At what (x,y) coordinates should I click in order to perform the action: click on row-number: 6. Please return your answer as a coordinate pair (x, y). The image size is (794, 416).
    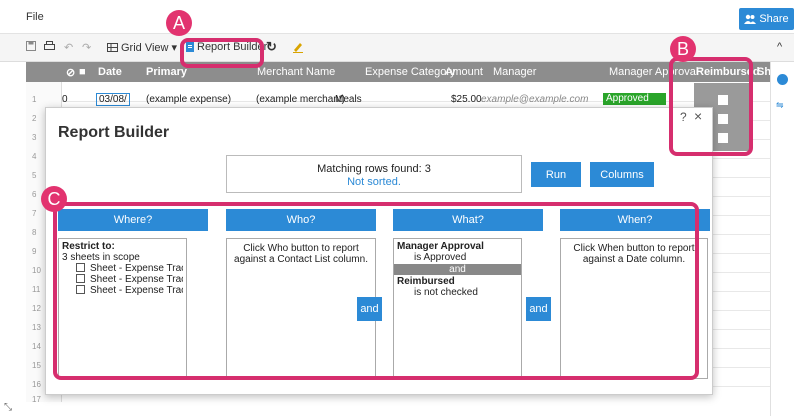
    Looking at the image, I should click on (34, 194).